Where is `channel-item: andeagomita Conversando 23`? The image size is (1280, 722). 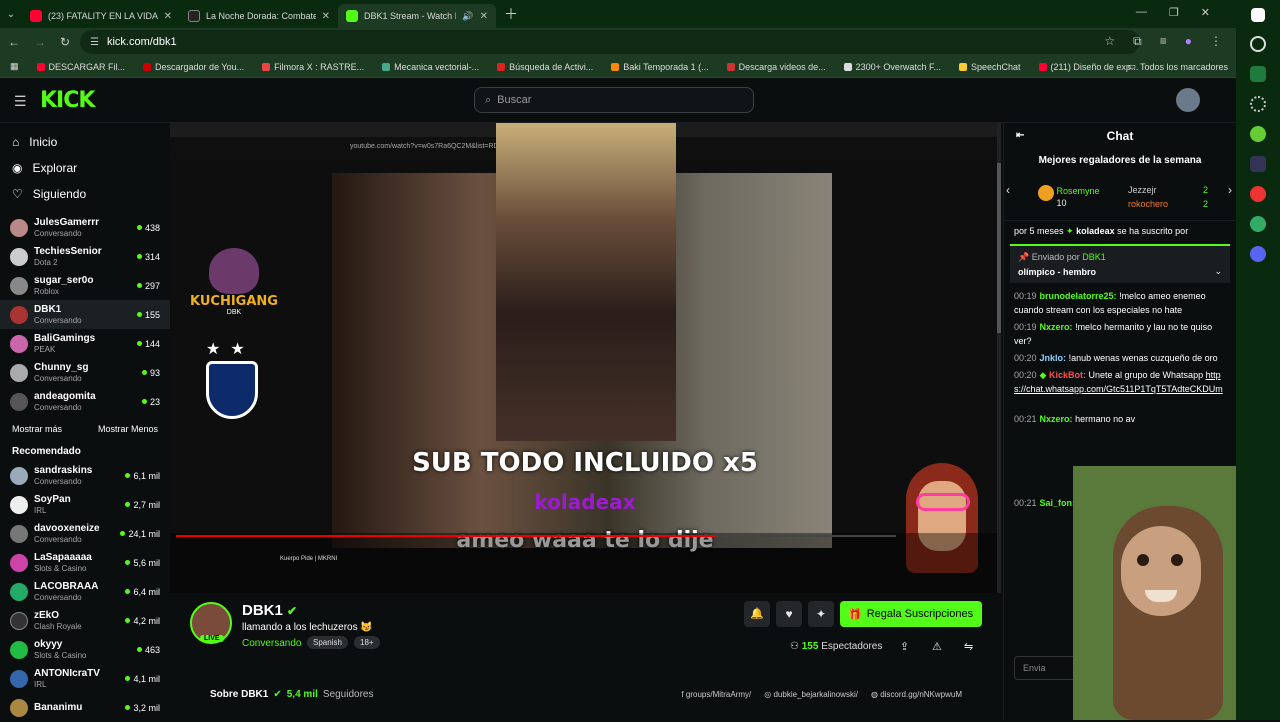
channel-item: andeagomita Conversando 23 is located at coordinates (85, 401).